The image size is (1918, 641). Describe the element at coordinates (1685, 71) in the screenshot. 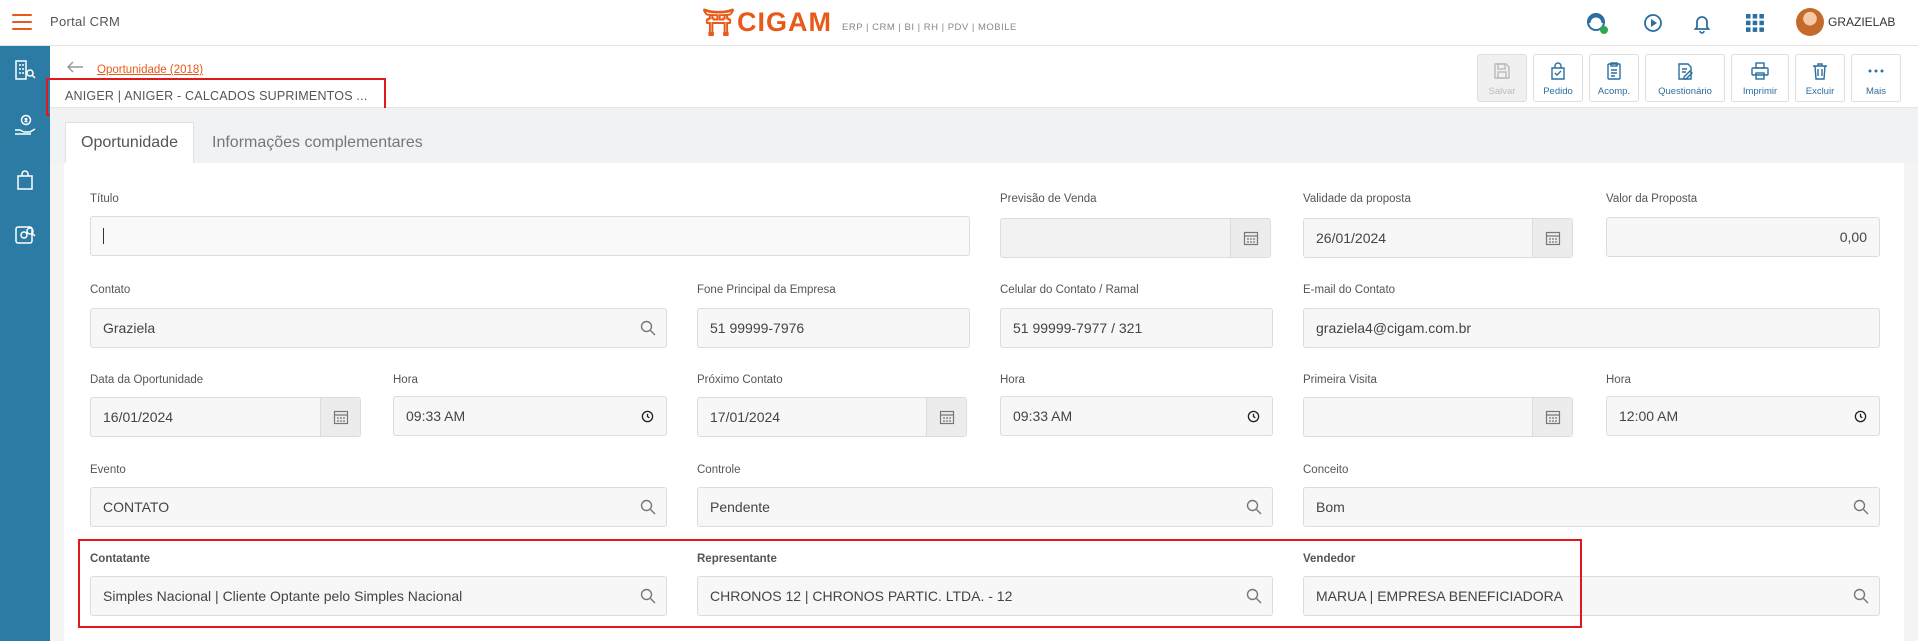

I see `questionnaire-edit-icon` at that location.